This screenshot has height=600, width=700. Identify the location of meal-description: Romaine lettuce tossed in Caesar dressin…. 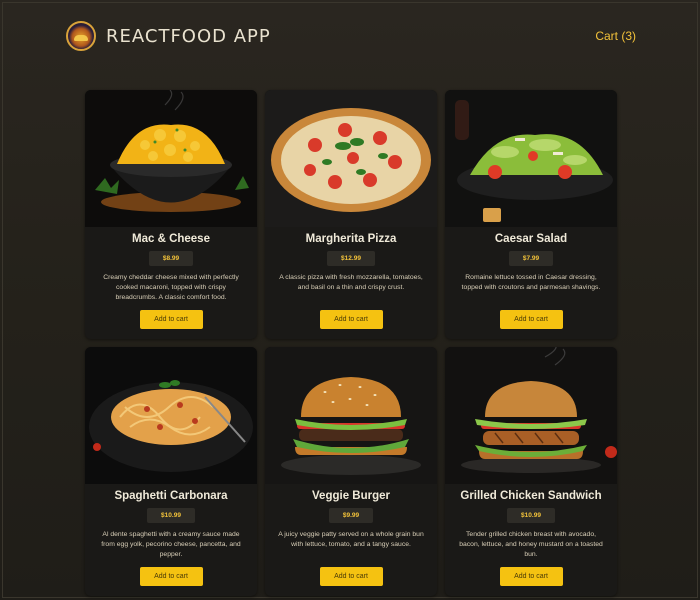
(531, 283).